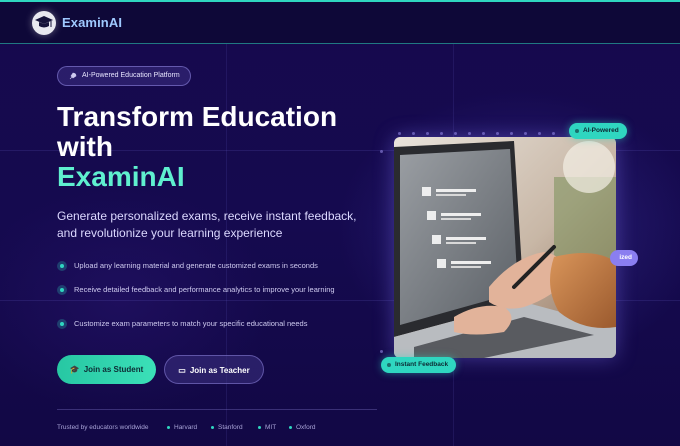  Describe the element at coordinates (182, 370) in the screenshot. I see `chalkboard-icon: ▭` at that location.